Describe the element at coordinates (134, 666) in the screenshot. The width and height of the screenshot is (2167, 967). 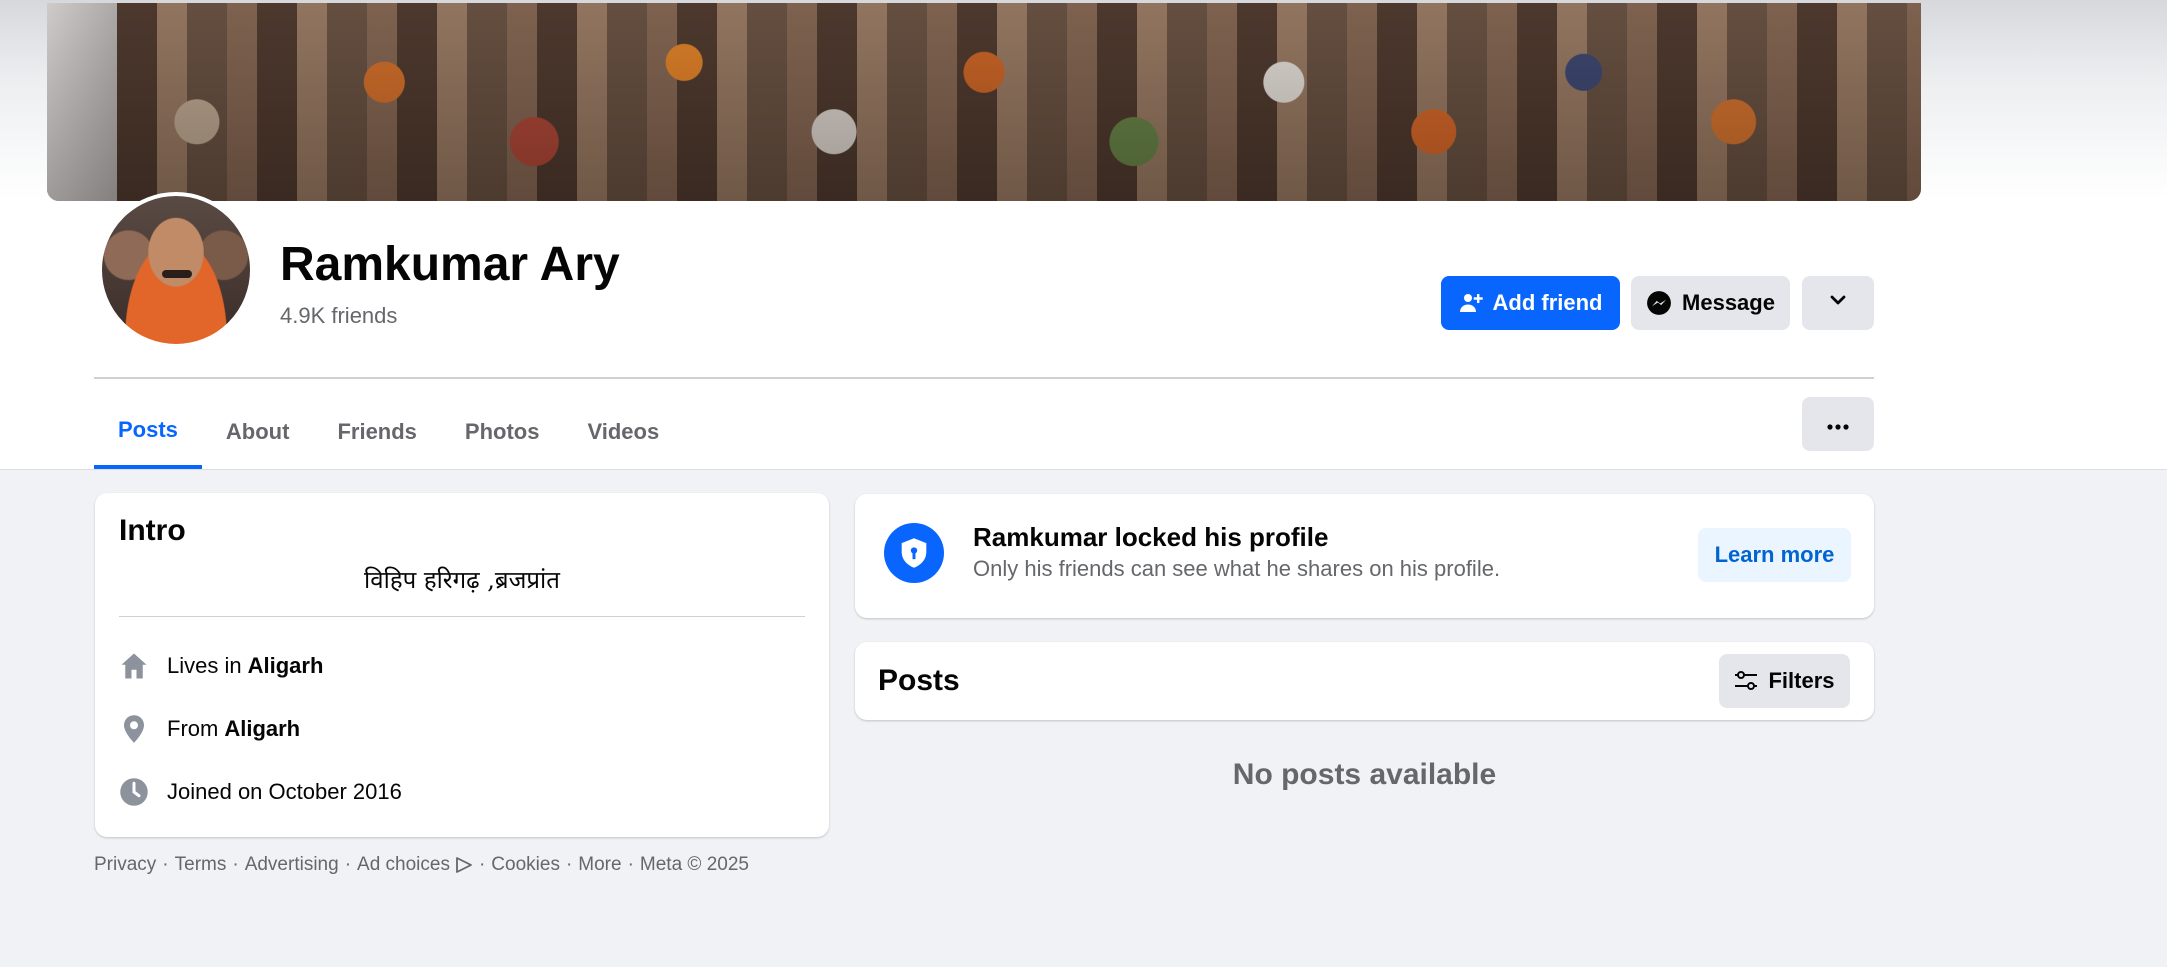
I see `home-icon` at that location.